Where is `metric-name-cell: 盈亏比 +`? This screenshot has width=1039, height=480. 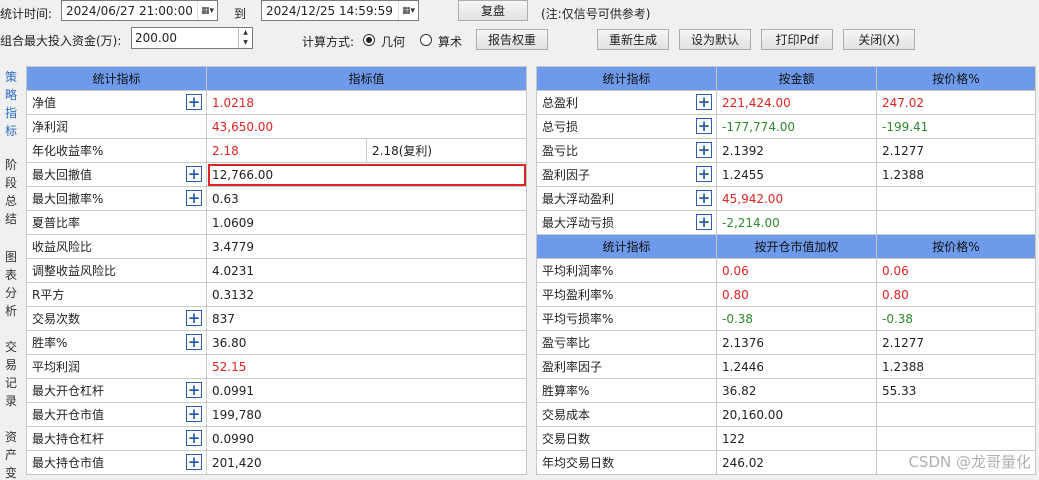
metric-name-cell: 盈亏比 + is located at coordinates (626, 150).